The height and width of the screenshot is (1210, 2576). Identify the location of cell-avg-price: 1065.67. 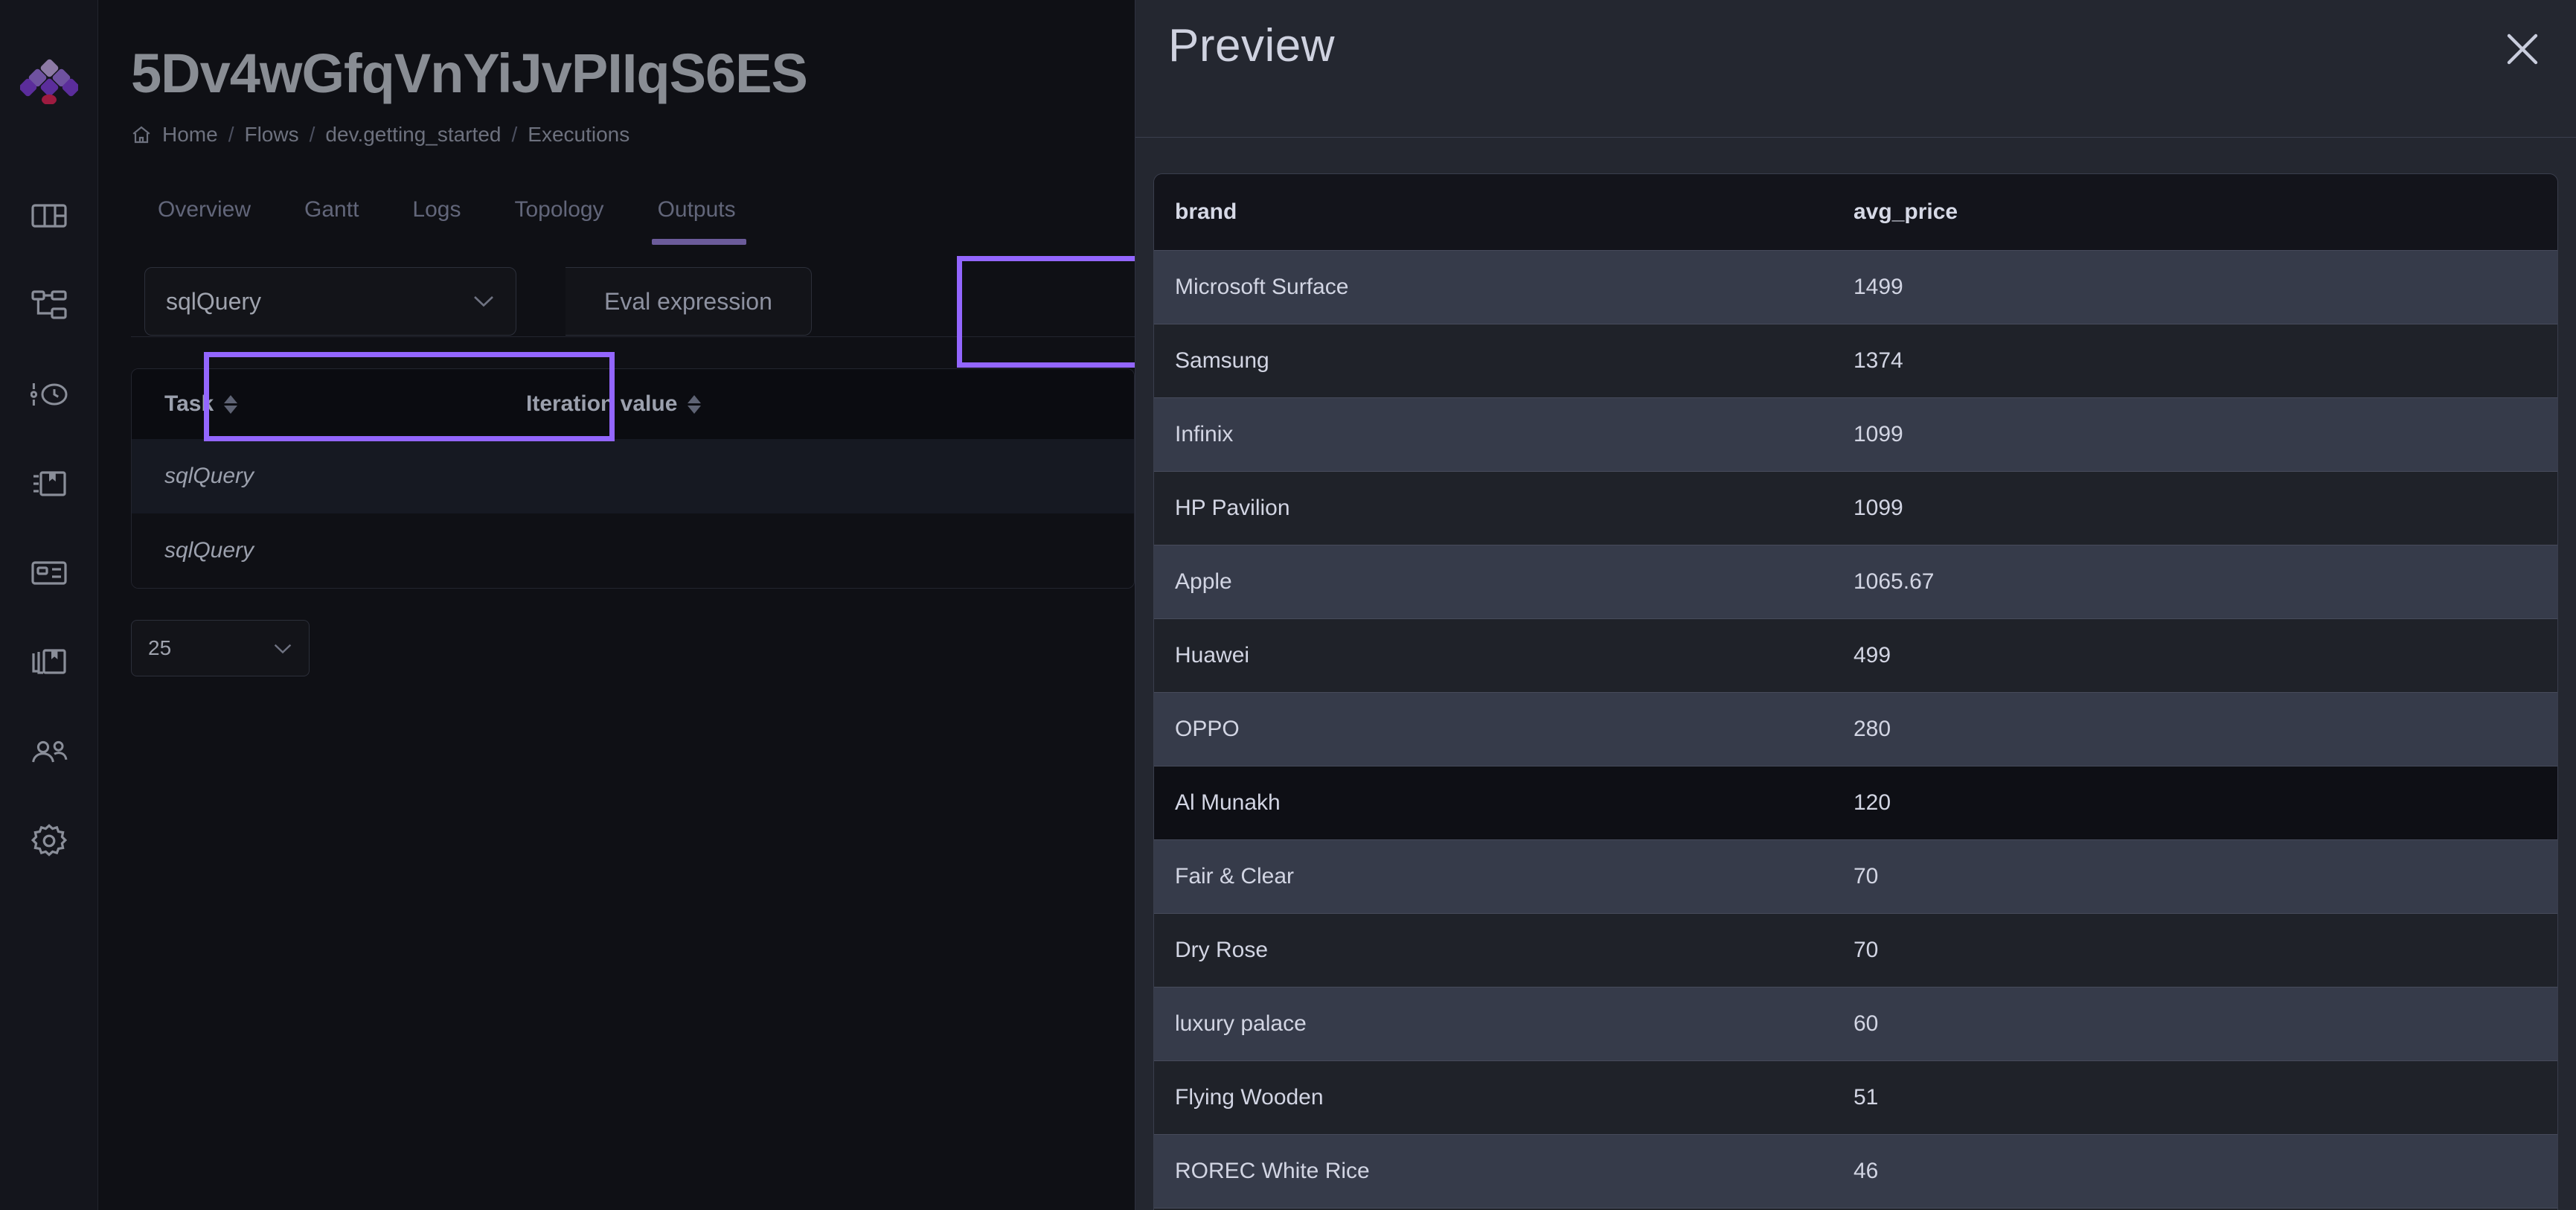
(1894, 581).